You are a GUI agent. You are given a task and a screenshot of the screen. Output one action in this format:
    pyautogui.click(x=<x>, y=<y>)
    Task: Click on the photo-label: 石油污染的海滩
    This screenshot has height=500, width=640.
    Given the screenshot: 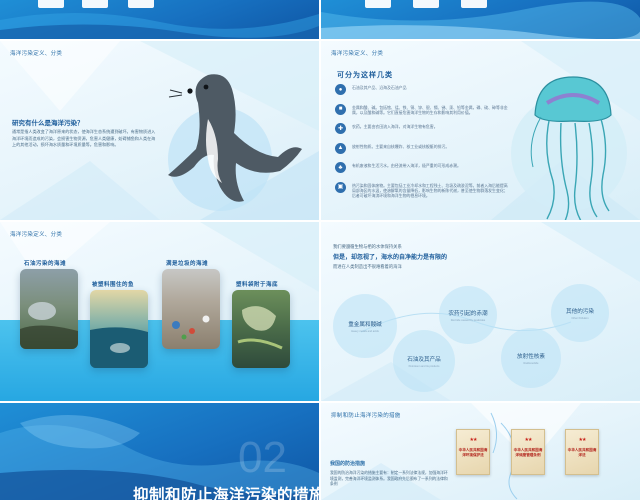 What is the action you would take?
    pyautogui.click(x=45, y=264)
    